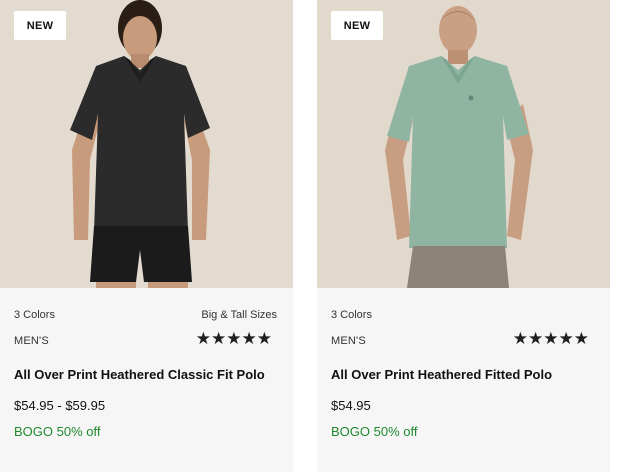 This screenshot has width=629, height=472. I want to click on product-price: $54.95, so click(351, 405).